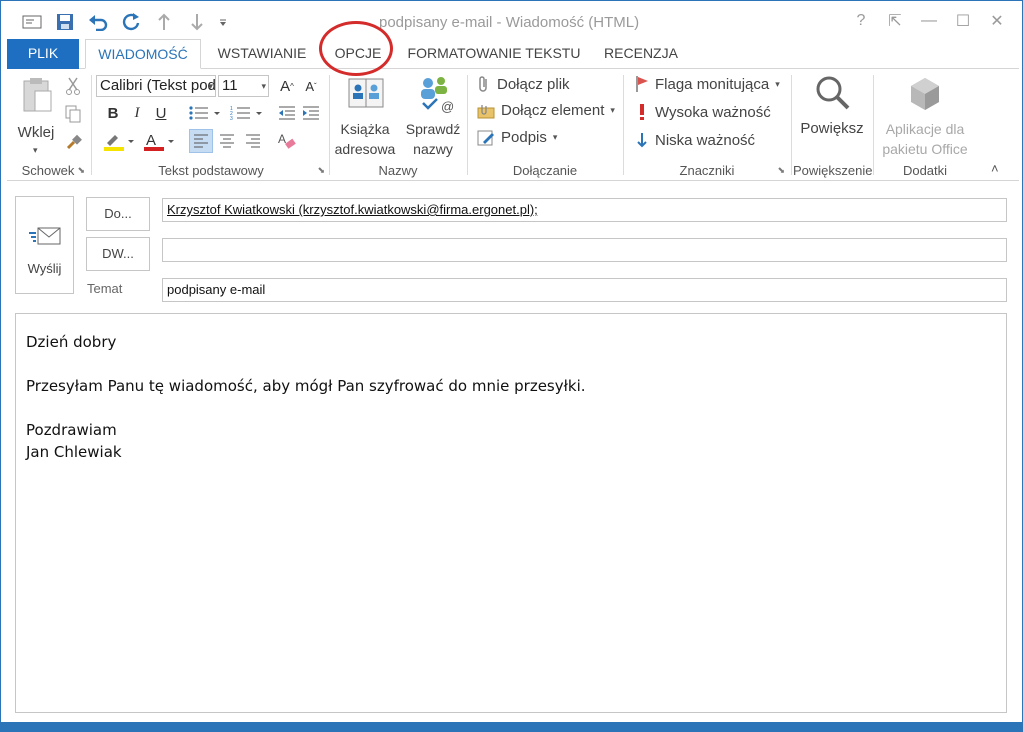  What do you see at coordinates (832, 115) in the screenshot?
I see `zoom-button: Powiększ` at bounding box center [832, 115].